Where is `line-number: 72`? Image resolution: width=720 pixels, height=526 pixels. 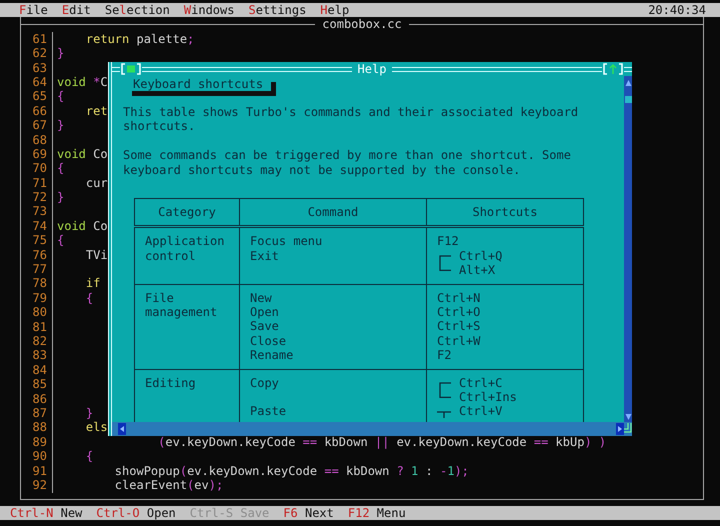
line-number: 72 is located at coordinates (39, 197).